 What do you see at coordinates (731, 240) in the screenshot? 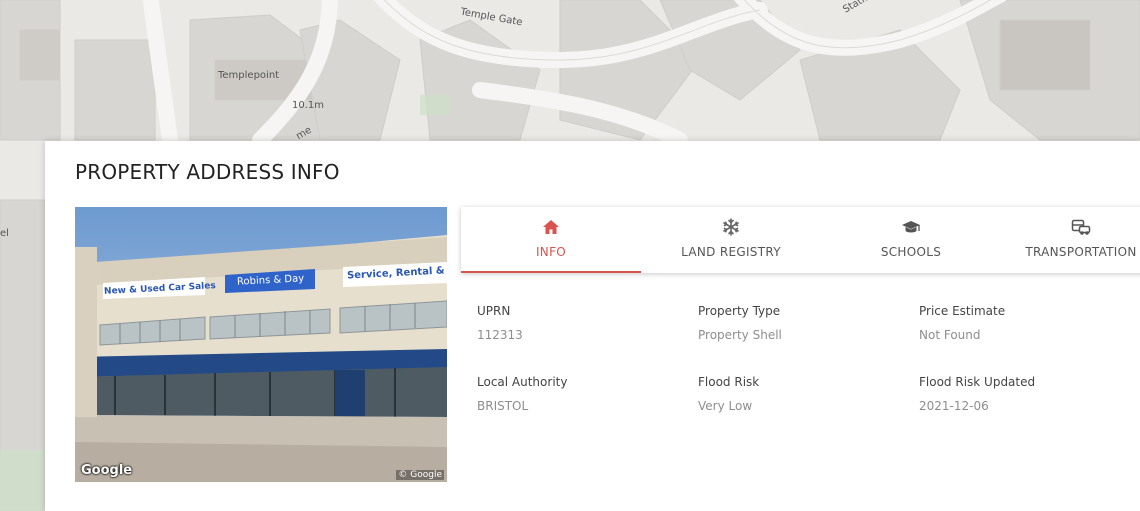
I see `tab-land-registry: LAND REGISTRY` at bounding box center [731, 240].